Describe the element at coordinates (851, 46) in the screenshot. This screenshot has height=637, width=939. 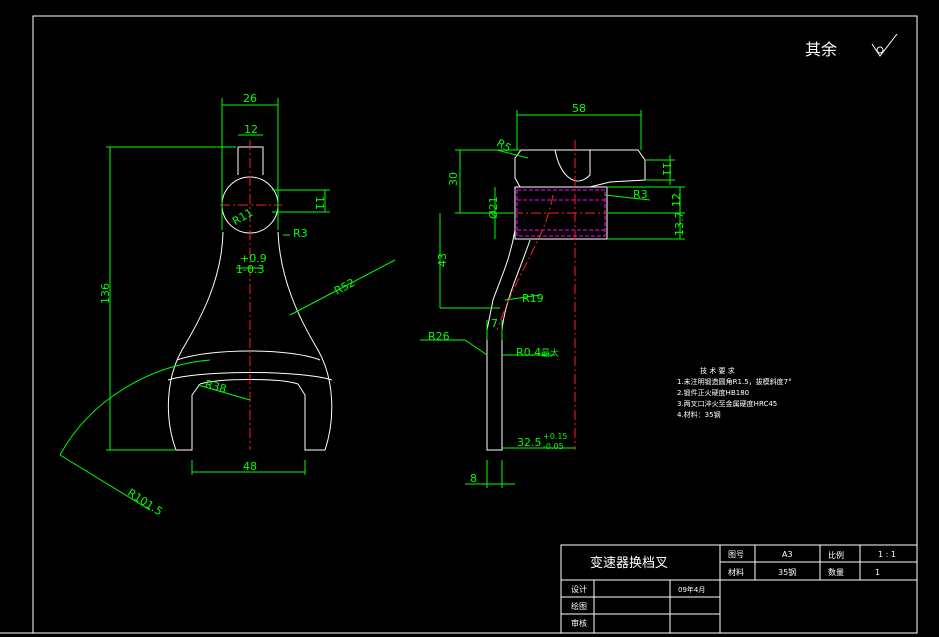
I see `roughness-note: 其余` at that location.